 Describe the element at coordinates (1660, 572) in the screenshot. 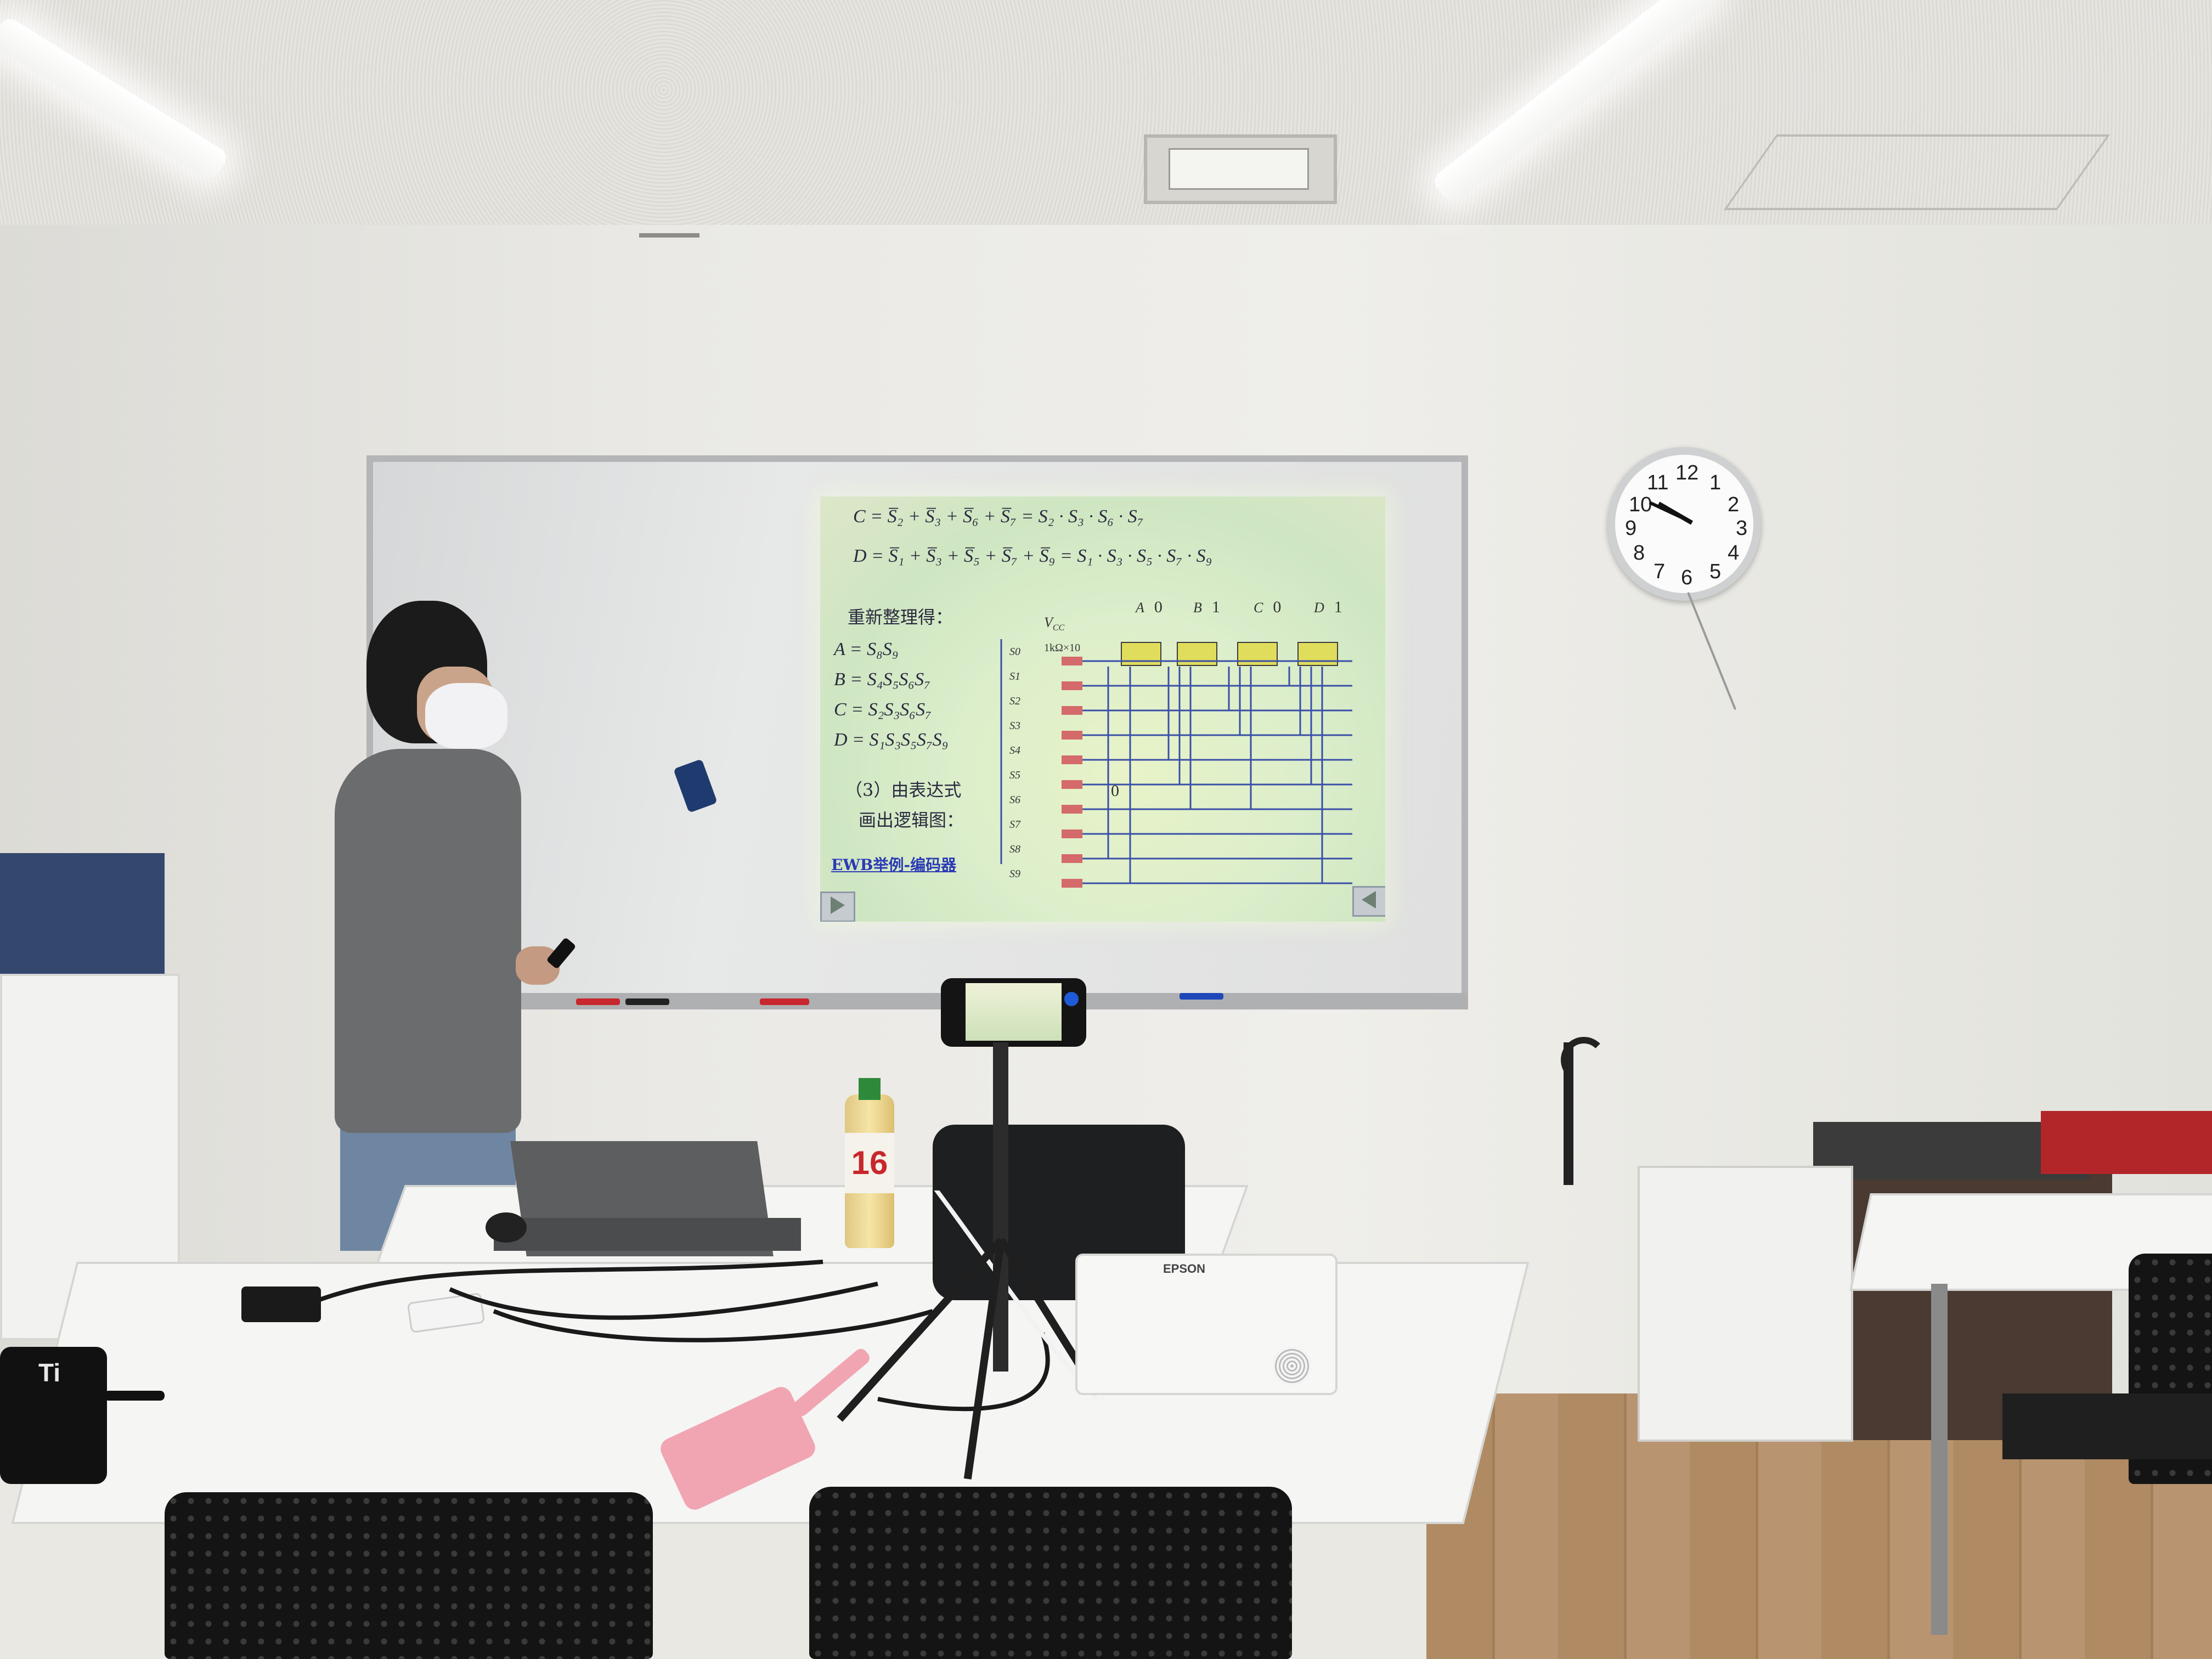

I see `clock-number-7: 7` at that location.